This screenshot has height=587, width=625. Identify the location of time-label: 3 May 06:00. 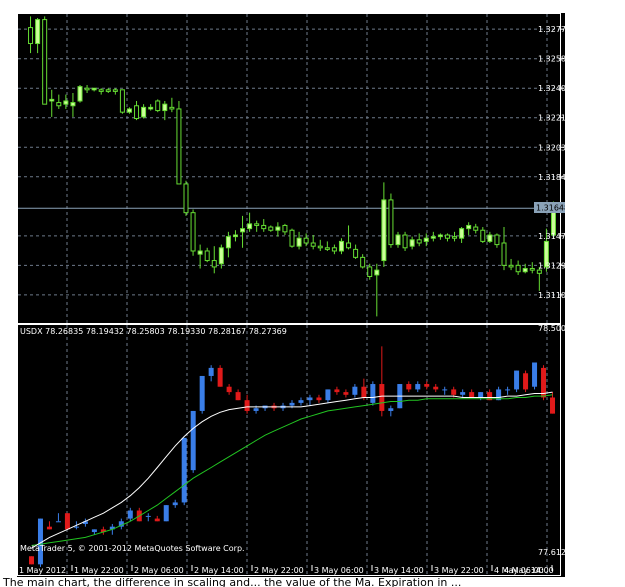
(339, 570).